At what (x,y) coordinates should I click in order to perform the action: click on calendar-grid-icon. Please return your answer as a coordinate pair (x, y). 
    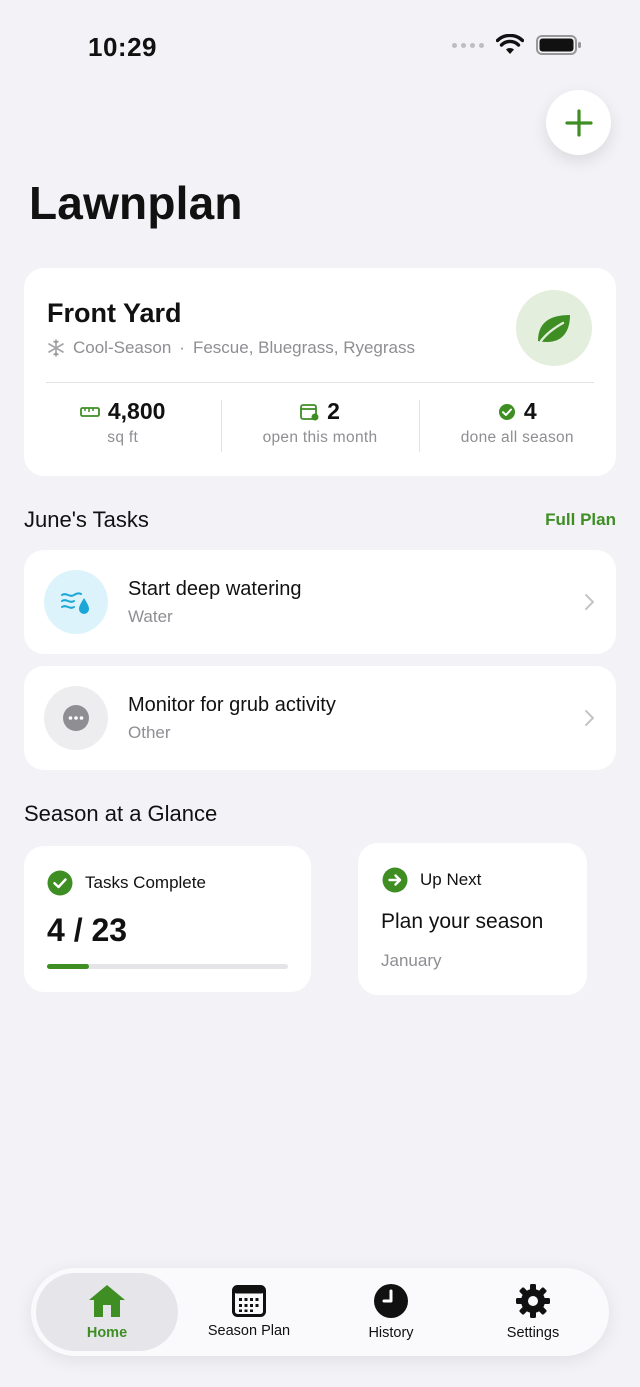
    Looking at the image, I should click on (249, 1301).